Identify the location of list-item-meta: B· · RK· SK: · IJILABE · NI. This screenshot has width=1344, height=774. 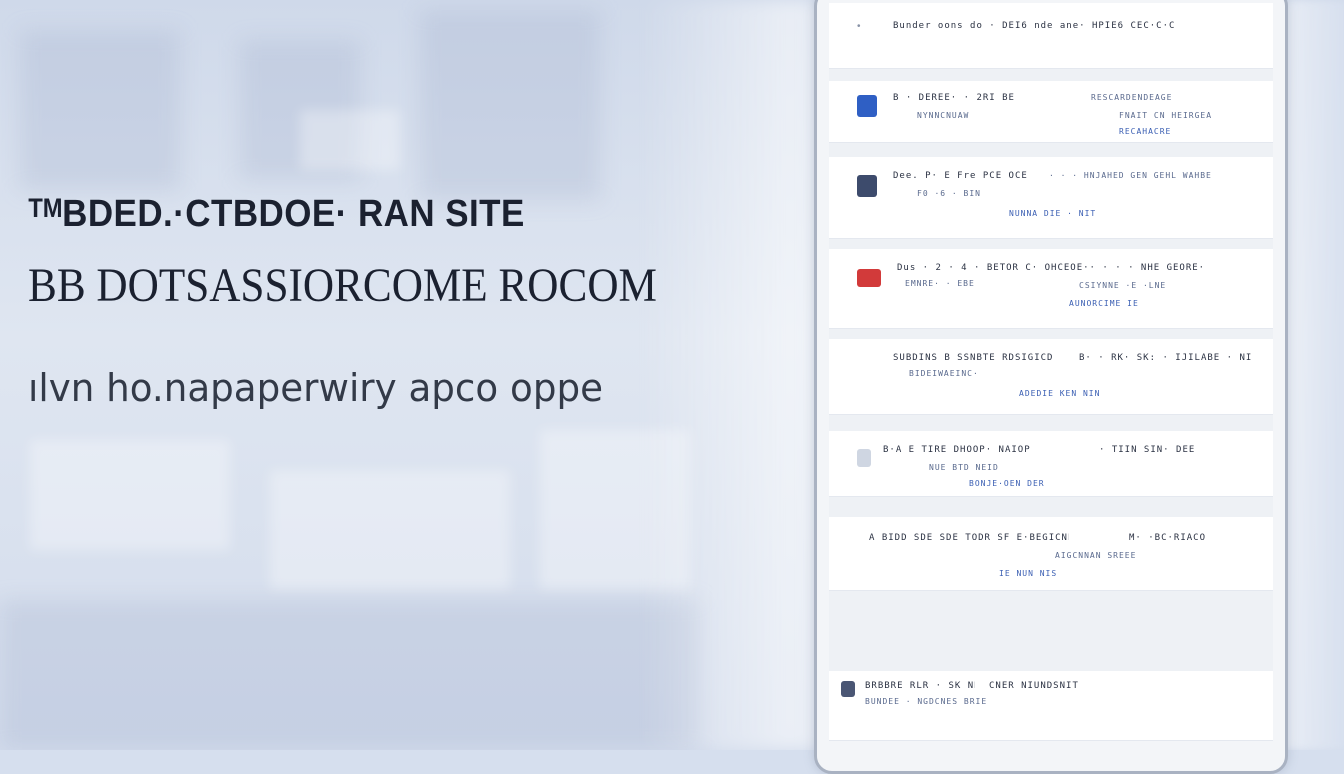
(1166, 358).